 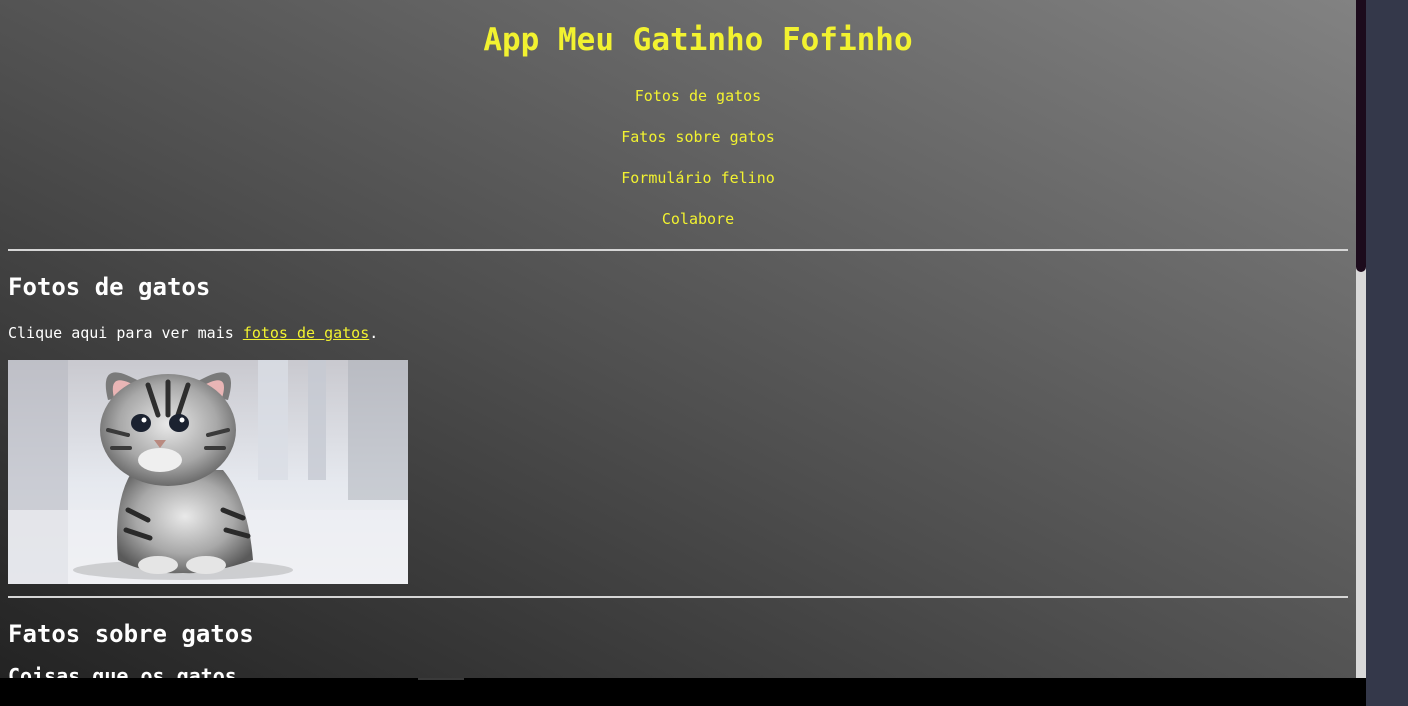 I want to click on scrollbar-thumb, so click(x=1361, y=136).